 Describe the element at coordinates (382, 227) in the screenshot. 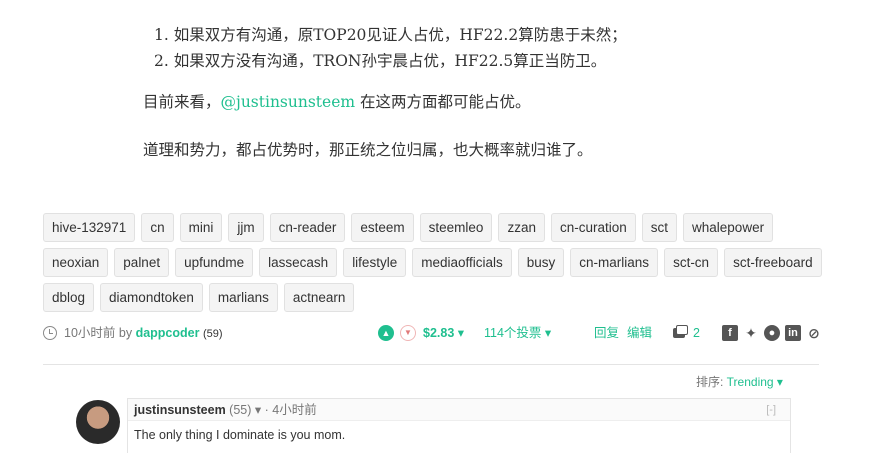

I see `tag: esteem` at that location.